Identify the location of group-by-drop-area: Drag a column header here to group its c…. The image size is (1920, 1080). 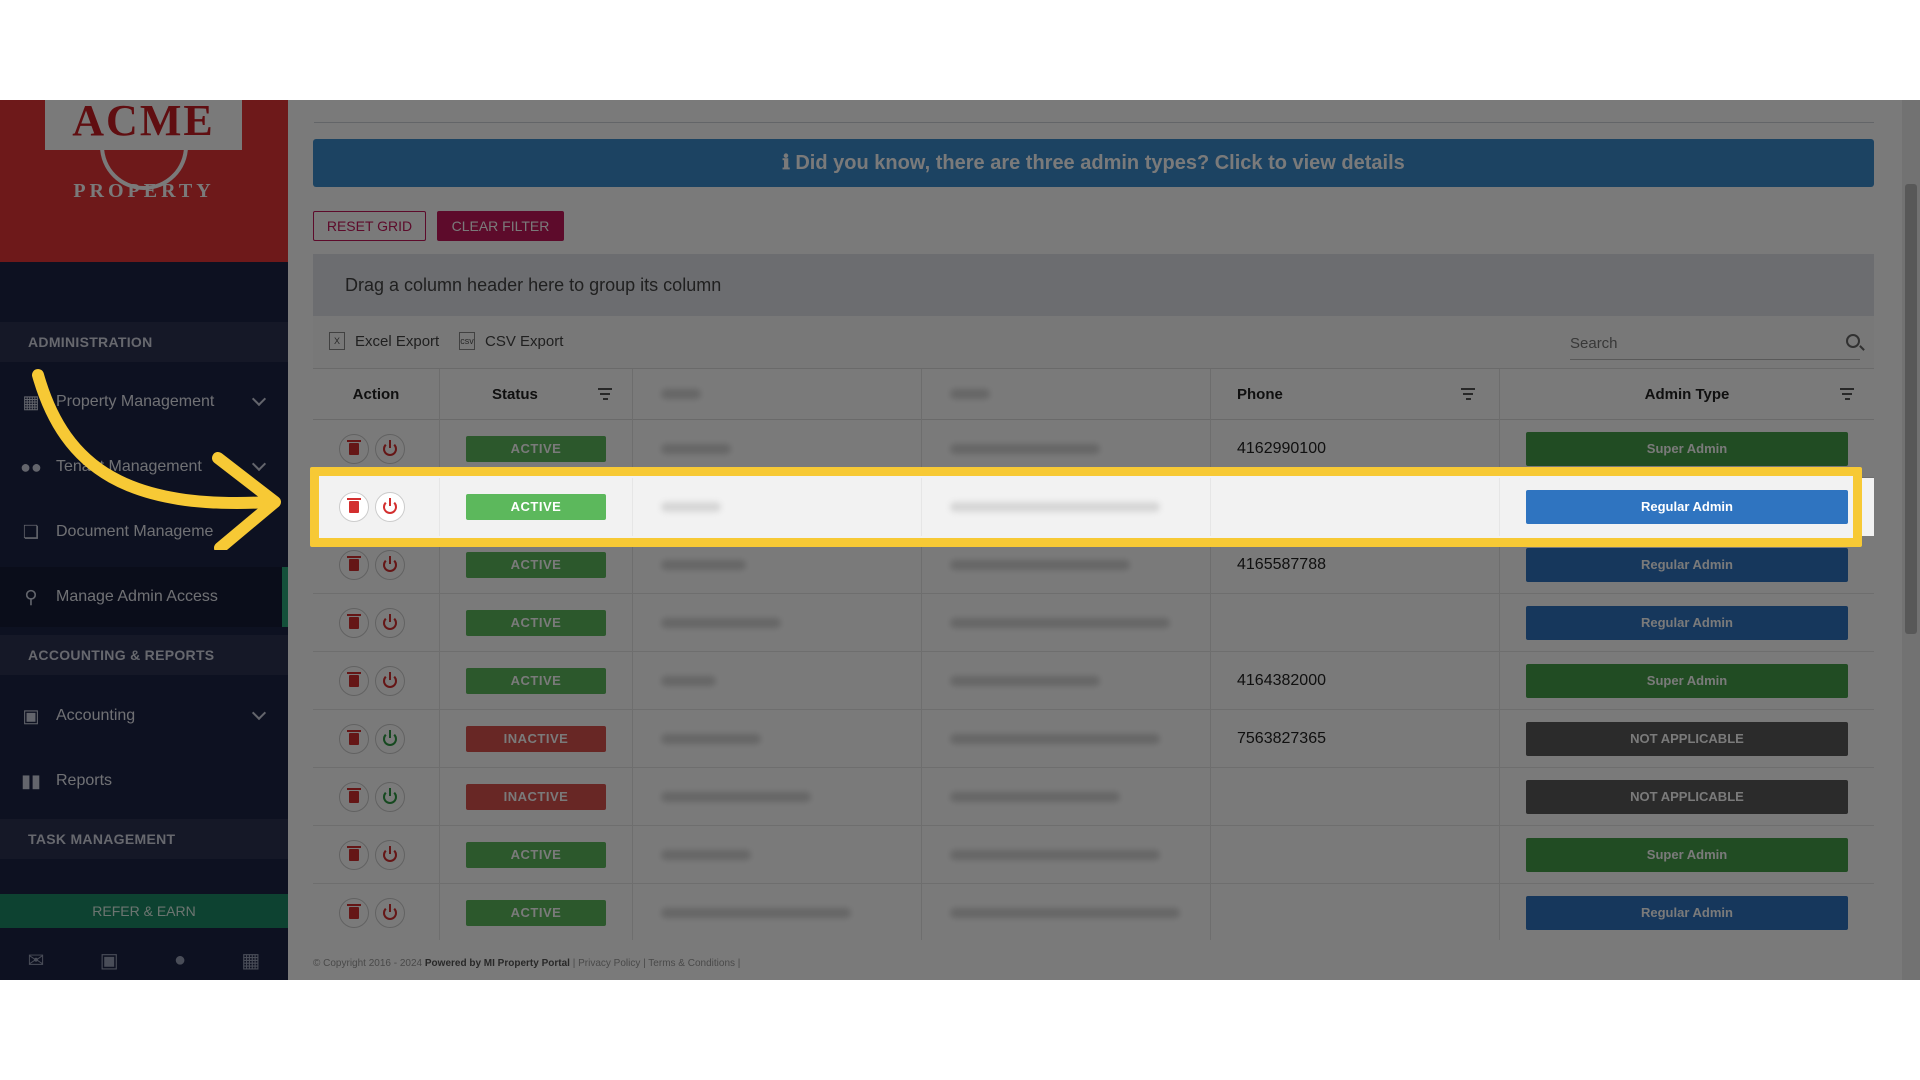
(1093, 285).